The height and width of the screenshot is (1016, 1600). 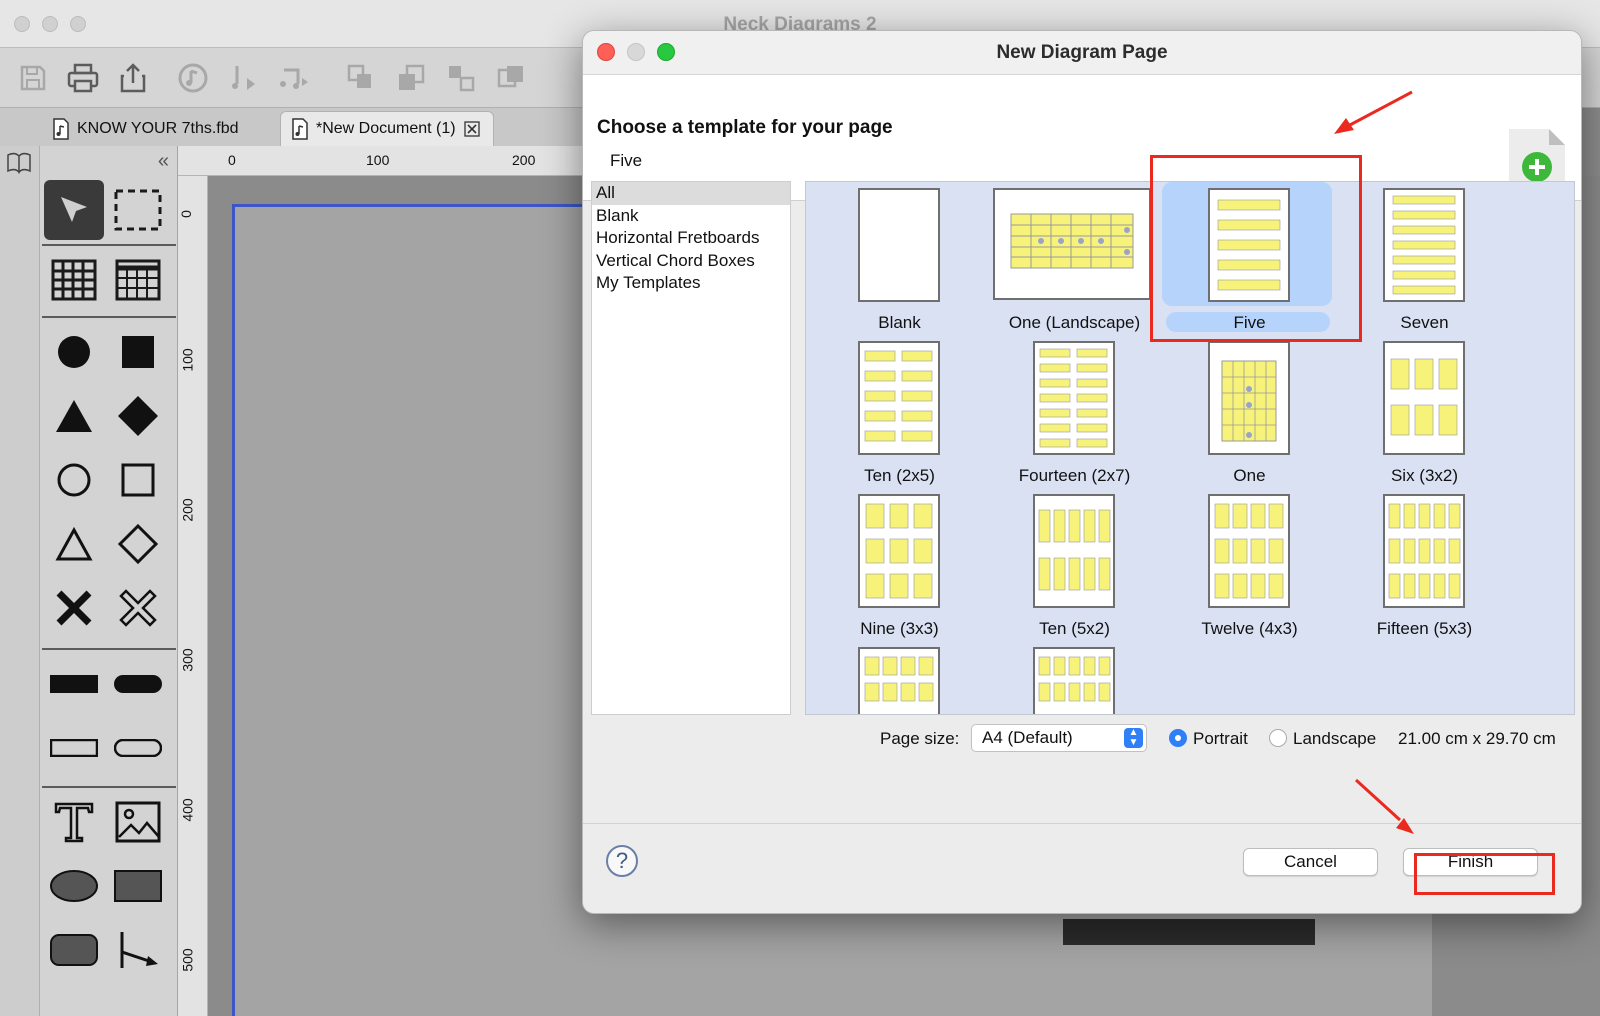 What do you see at coordinates (1074, 411) in the screenshot?
I see `template-fourteen-2x7: Fourteen (2x7)` at bounding box center [1074, 411].